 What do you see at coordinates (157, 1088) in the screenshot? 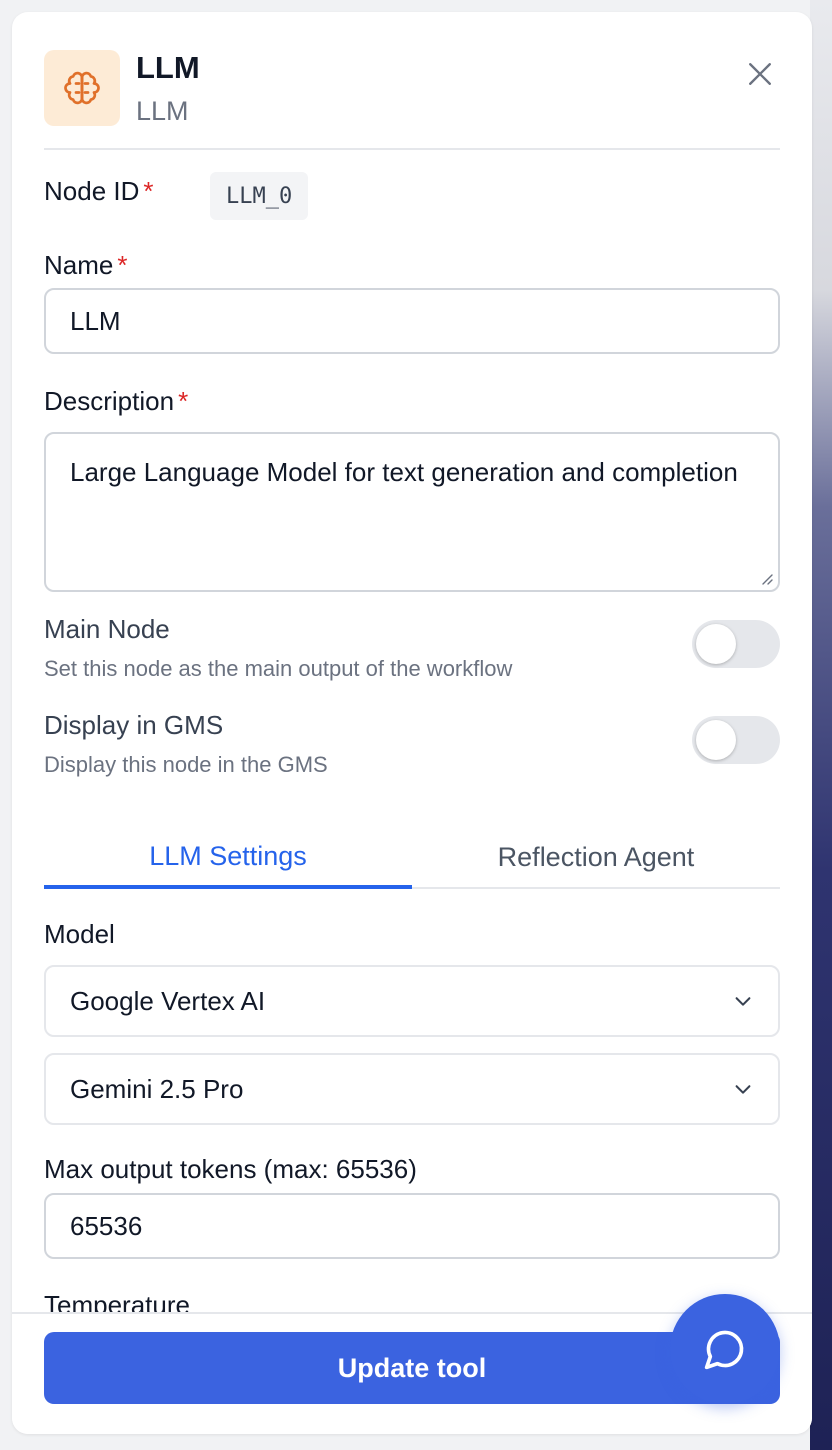
I see `model-select-value: Gemini 2.5 Pro` at bounding box center [157, 1088].